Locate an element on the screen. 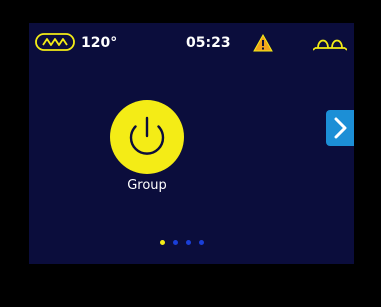 The width and height of the screenshot is (381, 307). warning-triangle-icon is located at coordinates (263, 43).